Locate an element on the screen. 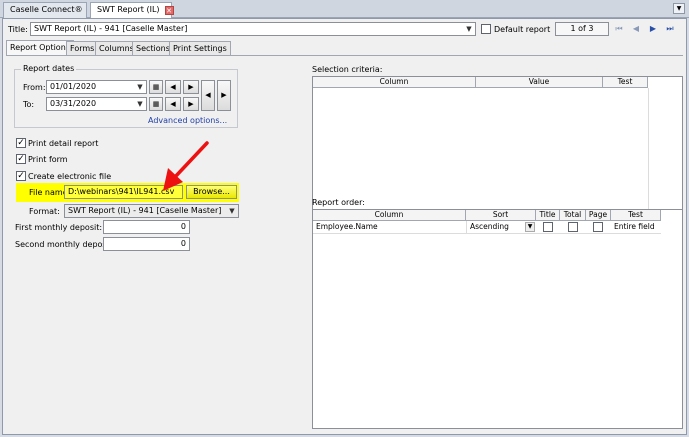 This screenshot has height=437, width=689. tab-report-options: Report Options is located at coordinates (40, 48).